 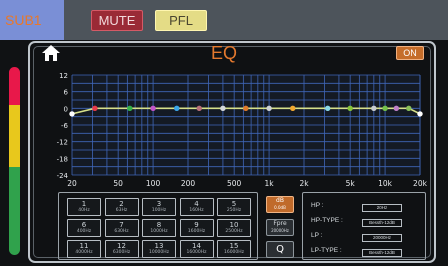 I want to click on band-button: 12 6300Hz, so click(x=121, y=249).